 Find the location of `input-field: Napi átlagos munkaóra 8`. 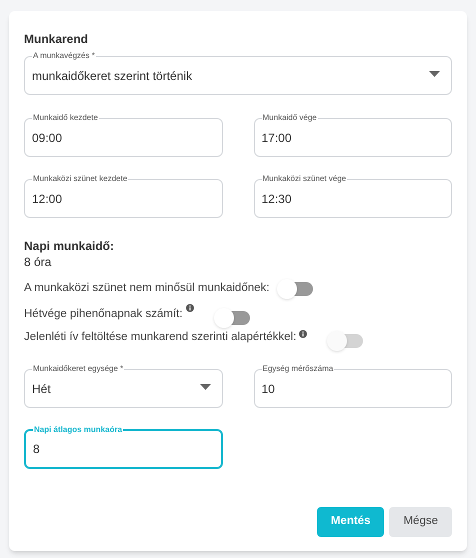

input-field: Napi átlagos munkaóra 8 is located at coordinates (123, 447).